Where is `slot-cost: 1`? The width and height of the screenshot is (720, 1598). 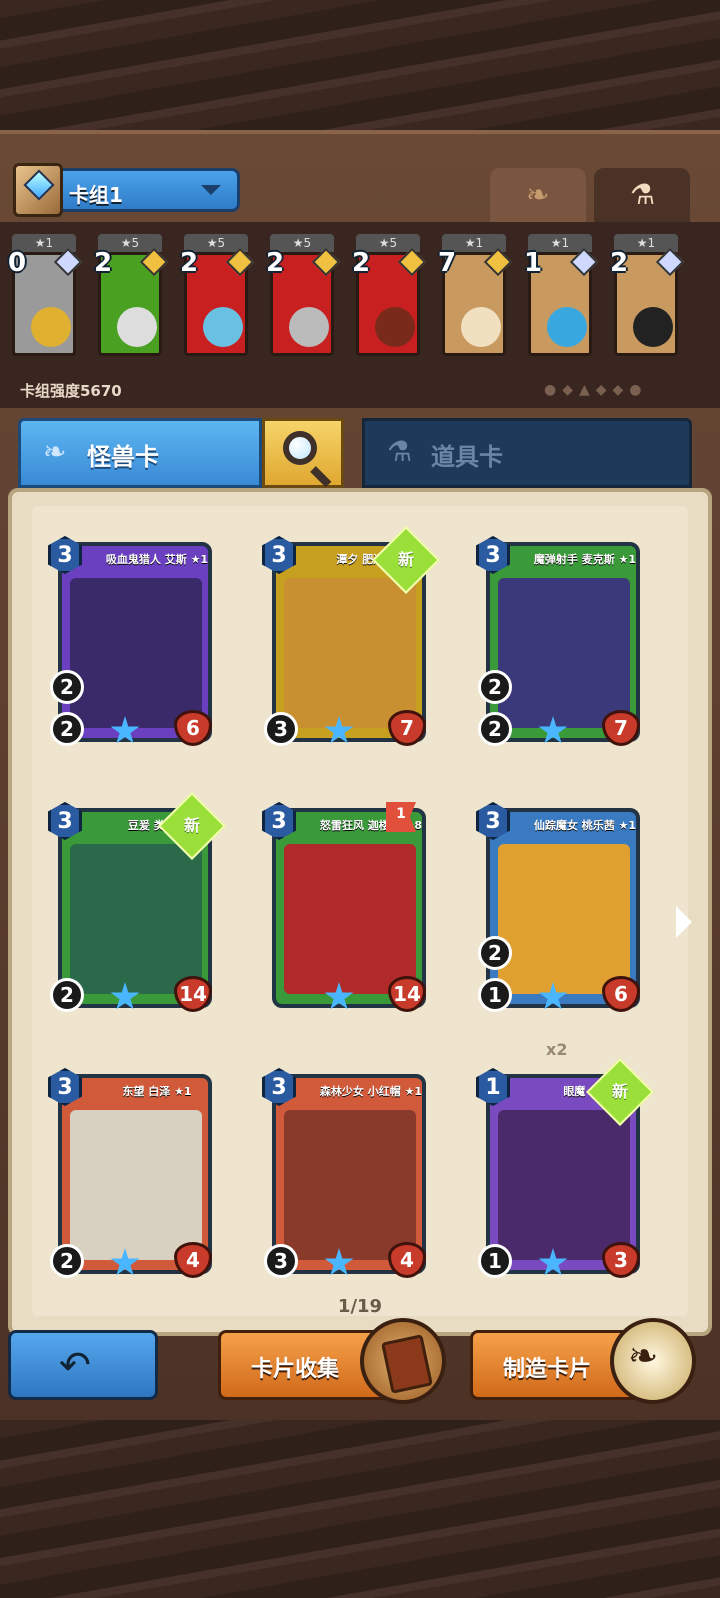
slot-cost: 1 is located at coordinates (533, 263).